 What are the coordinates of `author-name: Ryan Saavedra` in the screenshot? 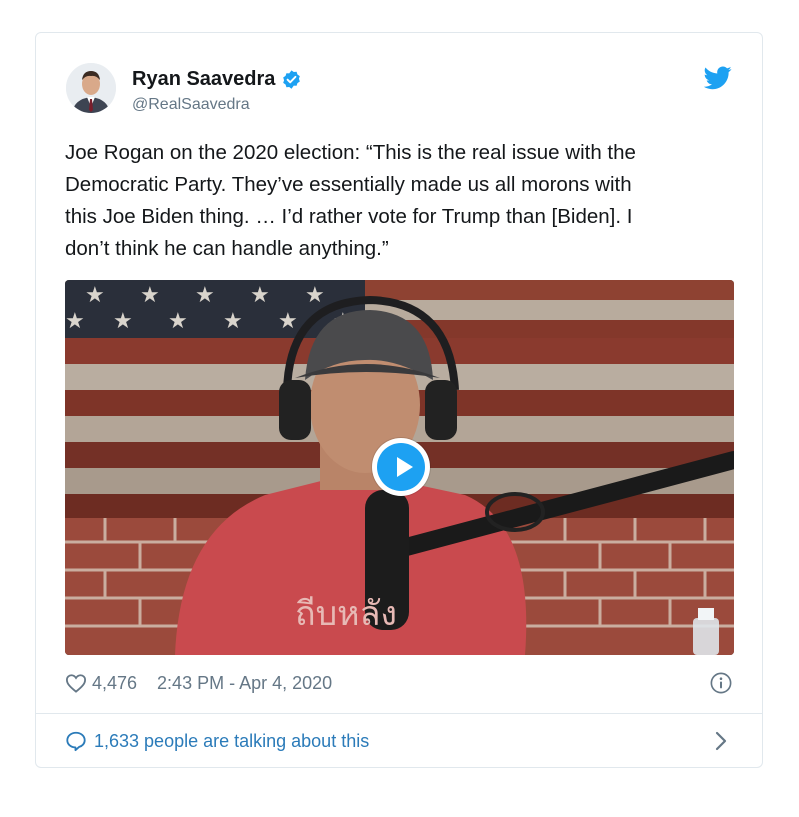 It's located at (203, 79).